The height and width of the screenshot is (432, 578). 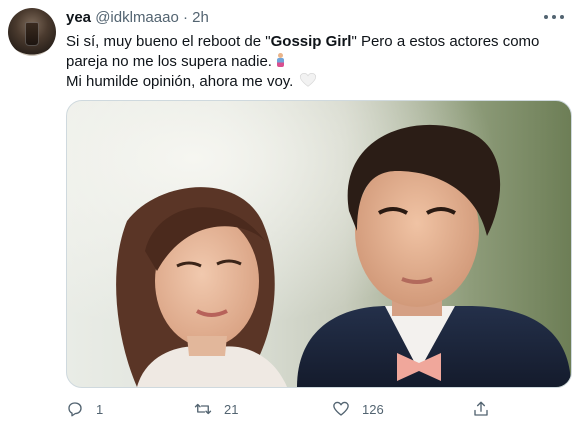 What do you see at coordinates (311, 41) in the screenshot?
I see `tweet-text-bold: Gossip Girl` at bounding box center [311, 41].